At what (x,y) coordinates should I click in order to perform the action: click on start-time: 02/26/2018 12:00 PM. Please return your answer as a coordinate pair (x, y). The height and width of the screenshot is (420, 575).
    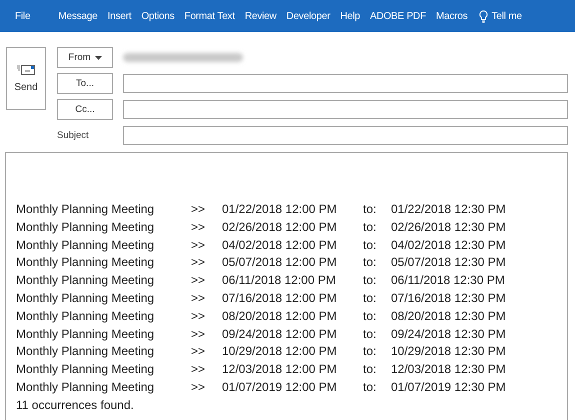
    Looking at the image, I should click on (280, 227).